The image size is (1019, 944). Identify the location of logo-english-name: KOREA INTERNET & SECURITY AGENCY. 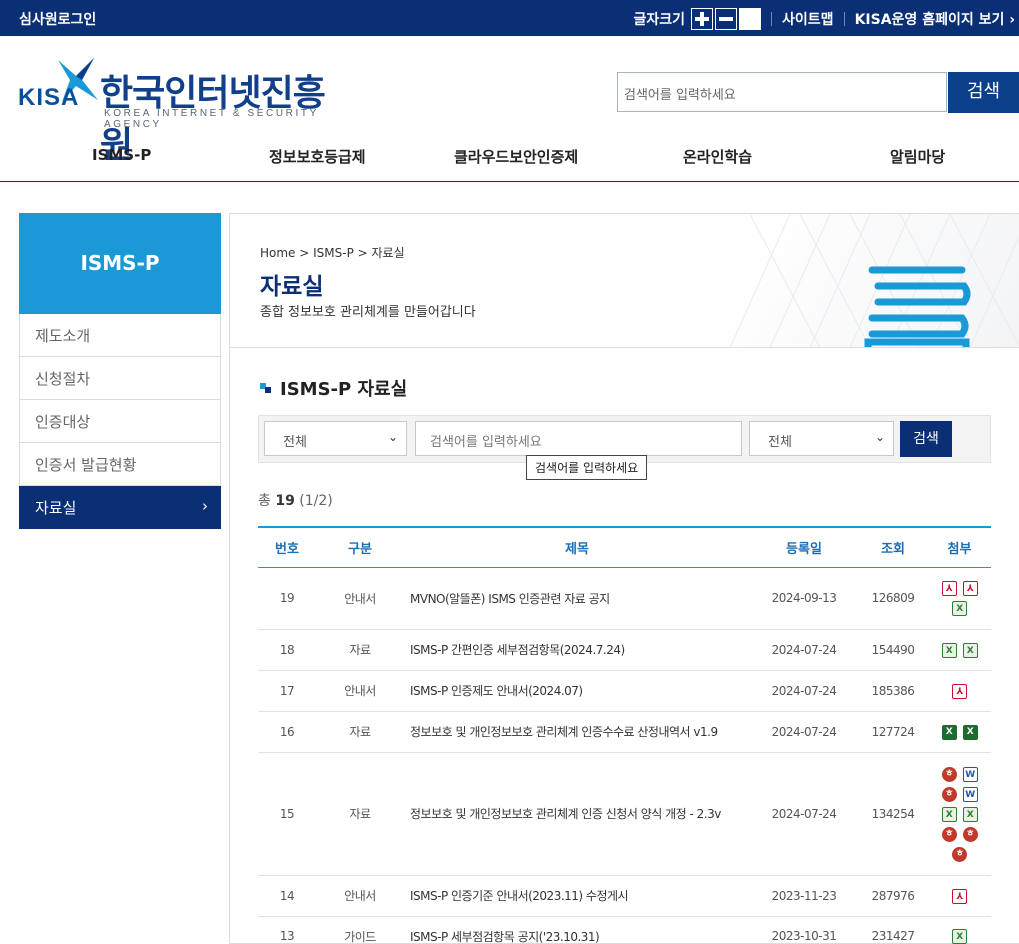
(211, 119).